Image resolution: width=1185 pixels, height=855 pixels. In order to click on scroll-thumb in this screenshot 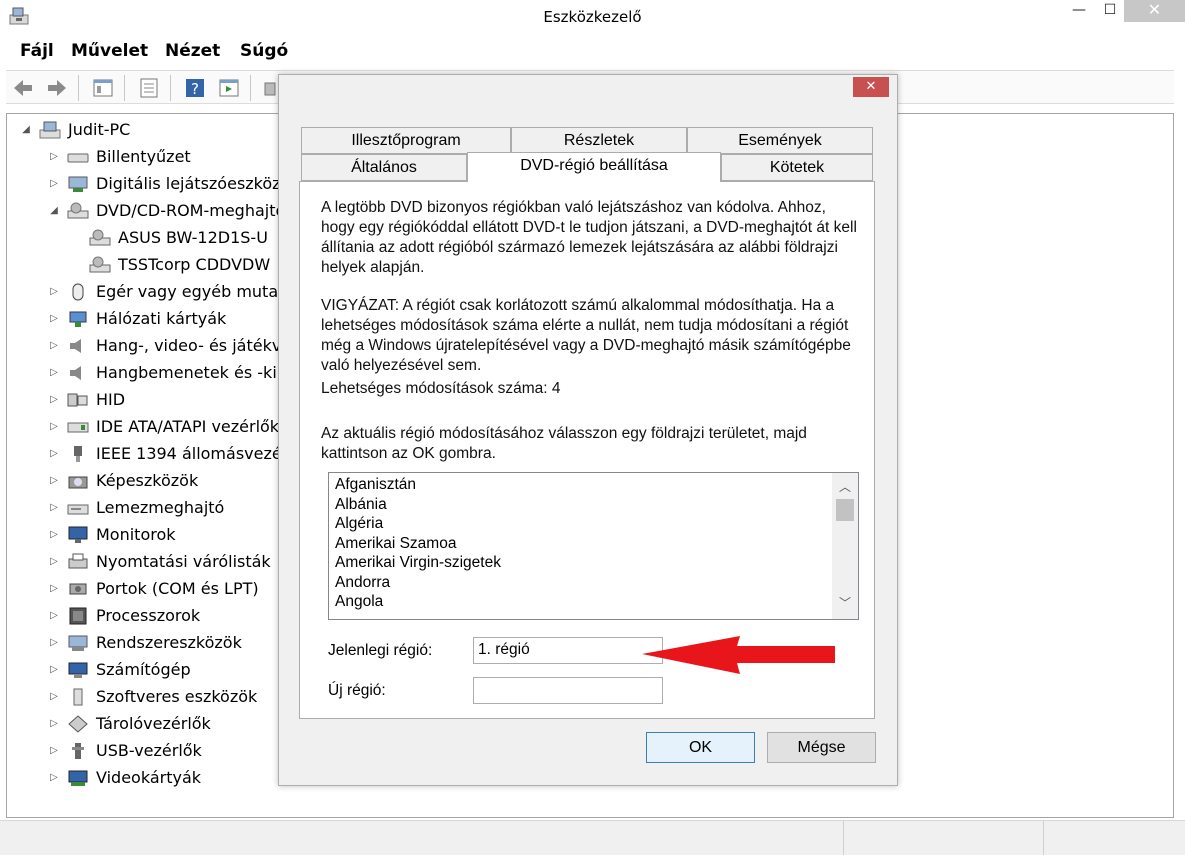, I will do `click(845, 510)`.